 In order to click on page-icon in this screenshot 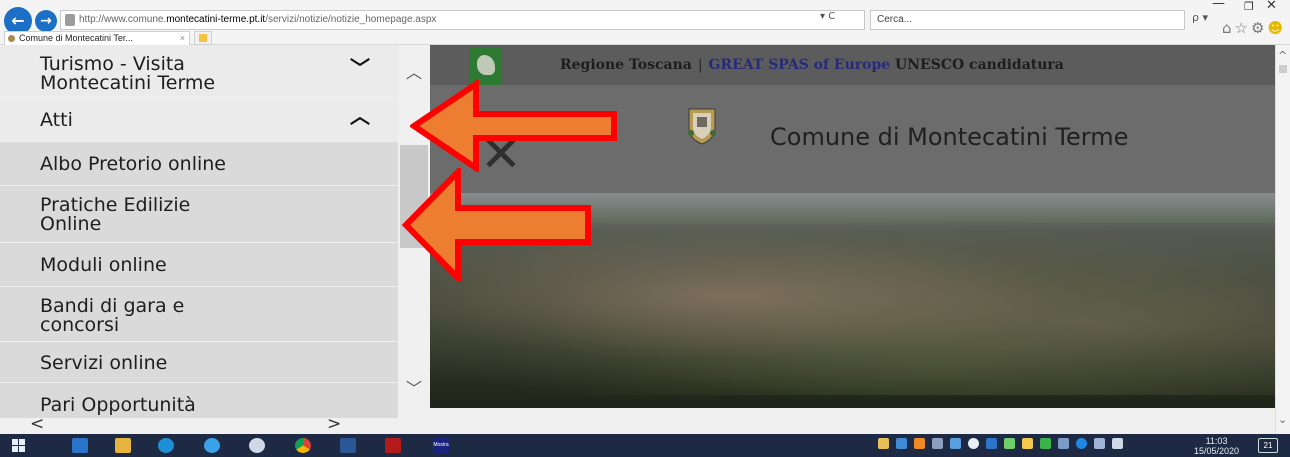, I will do `click(70, 20)`.